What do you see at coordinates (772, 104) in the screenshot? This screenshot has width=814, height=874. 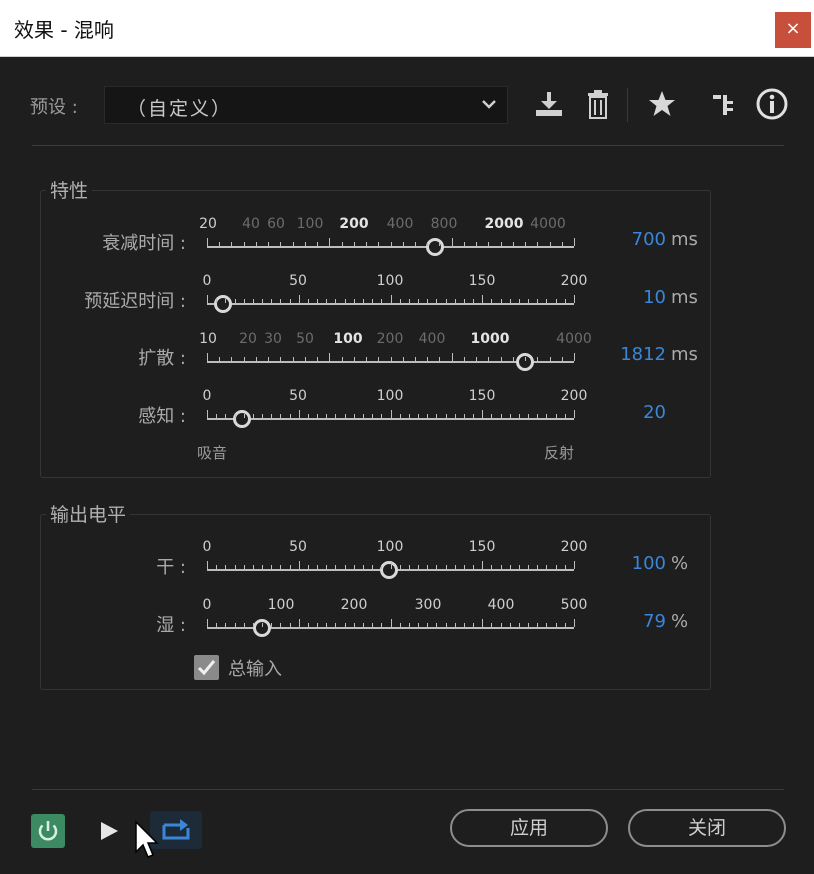 I see `info-button` at bounding box center [772, 104].